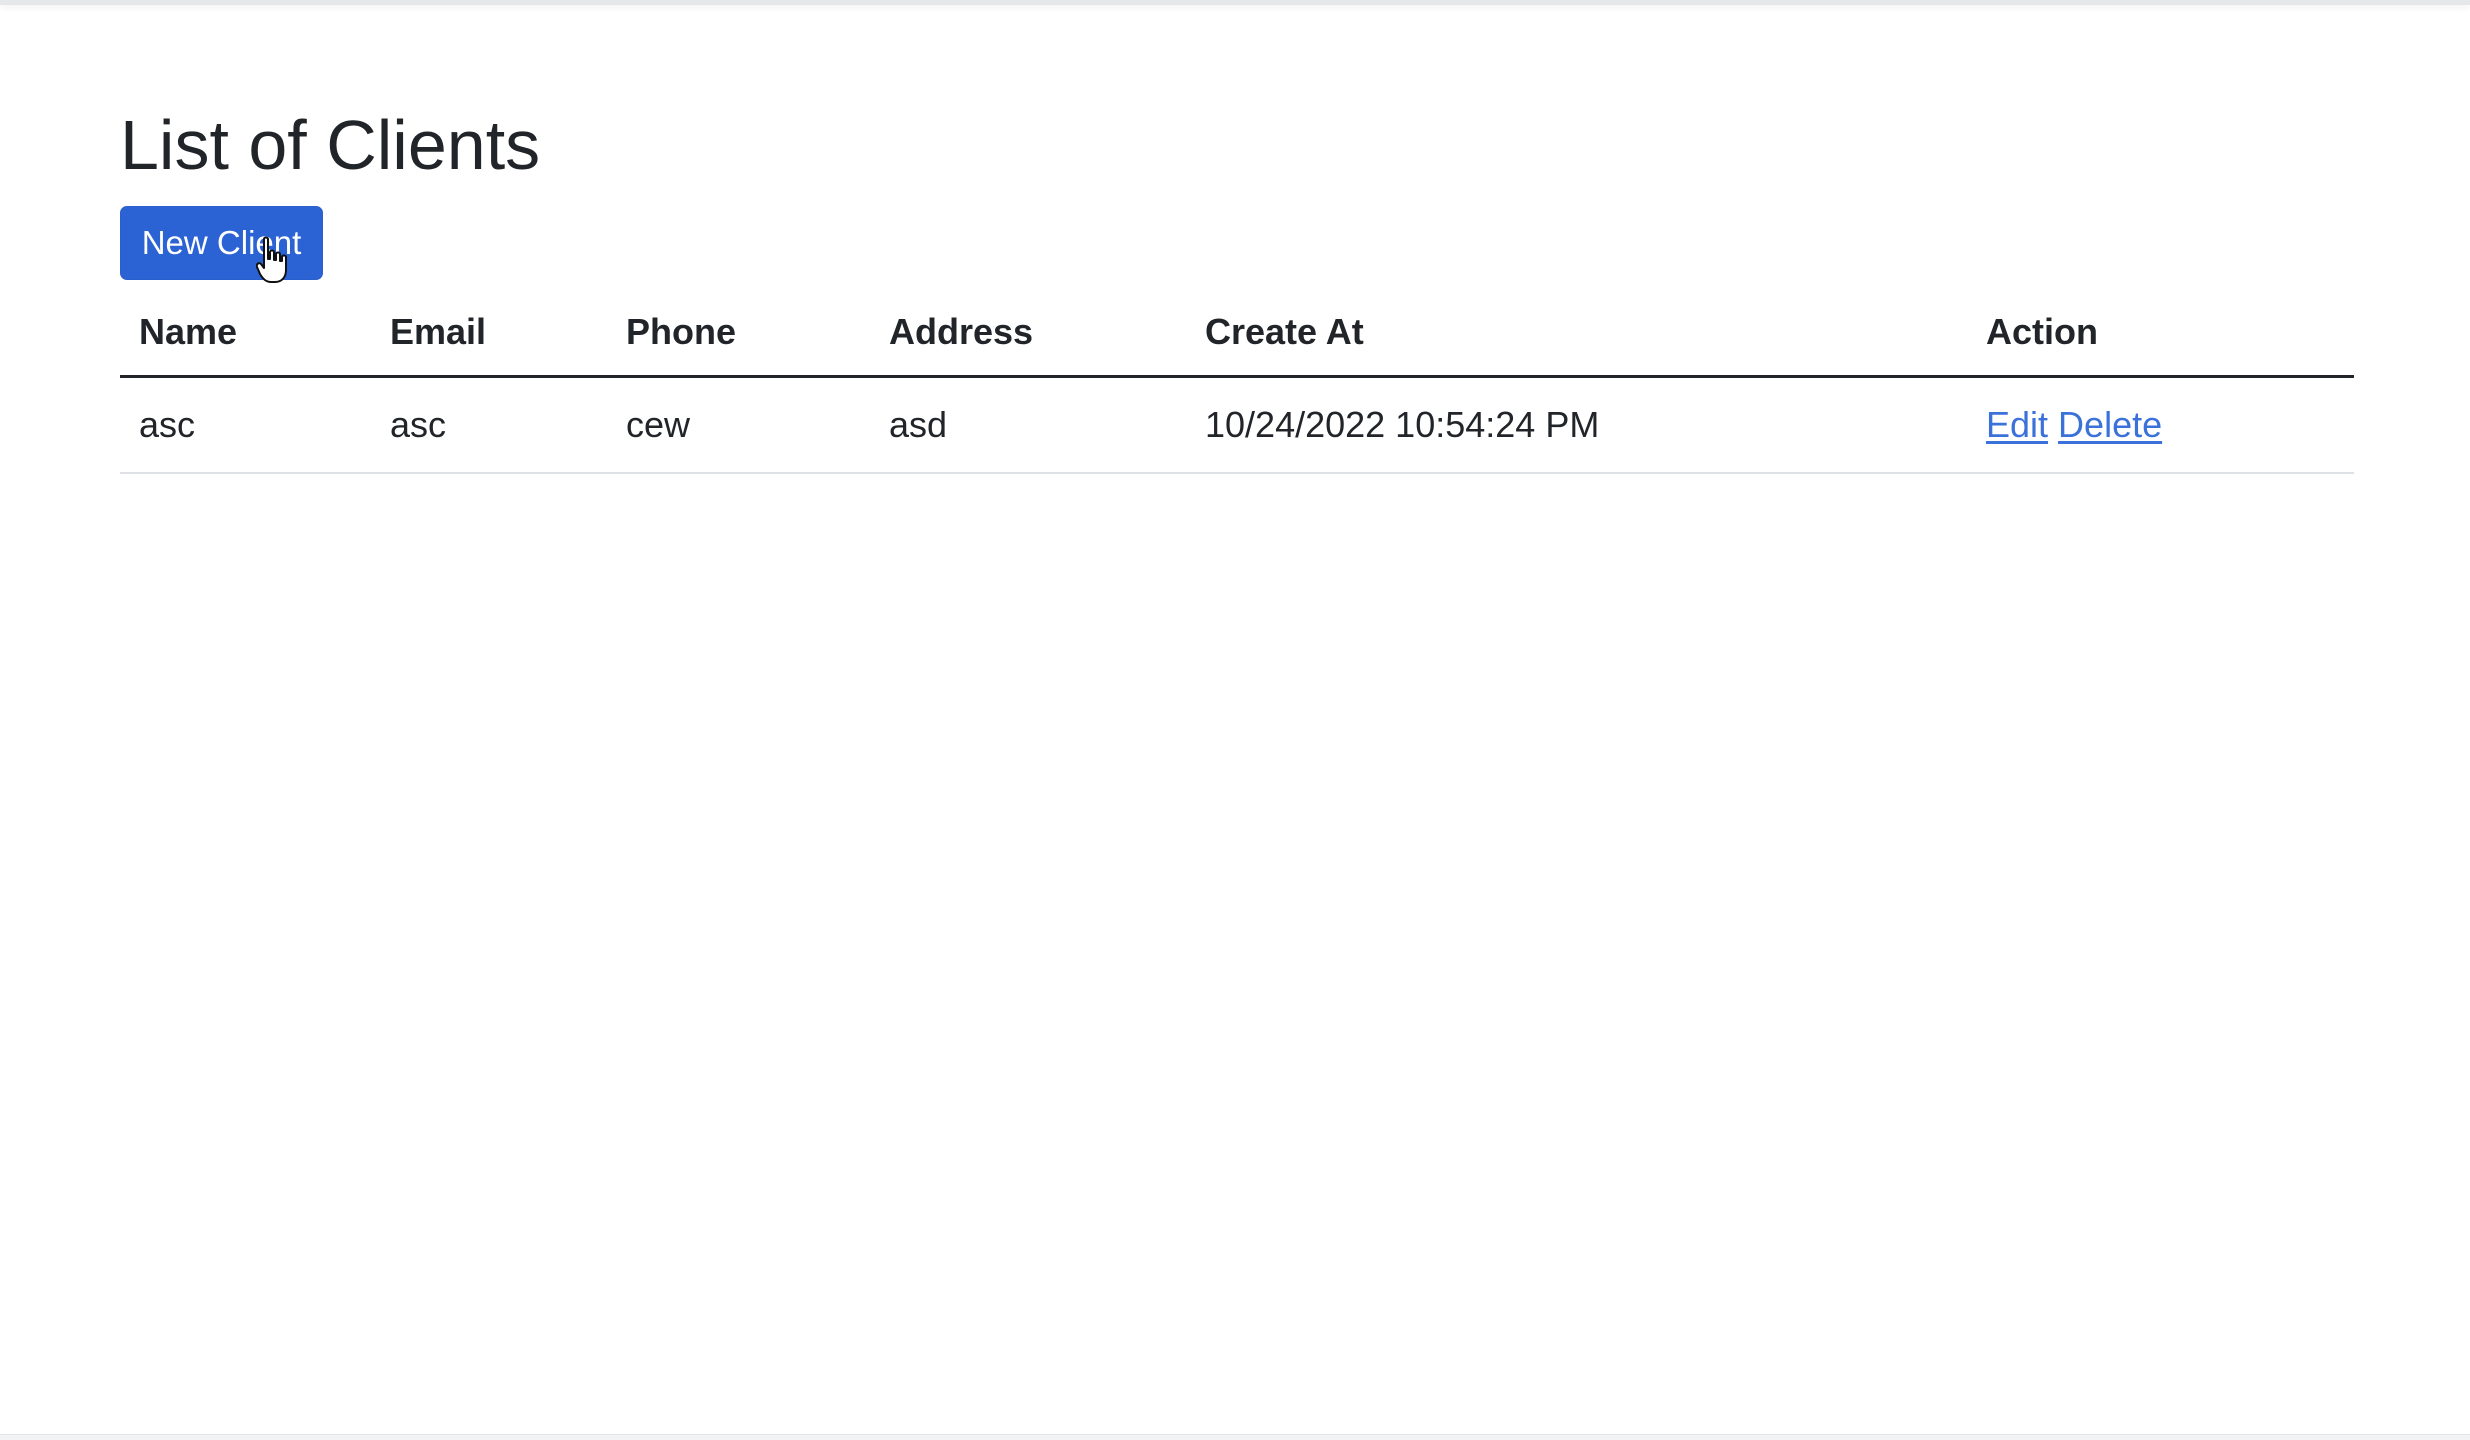 The image size is (2470, 1440). I want to click on client-action-cell: Edit Delete, so click(2160, 425).